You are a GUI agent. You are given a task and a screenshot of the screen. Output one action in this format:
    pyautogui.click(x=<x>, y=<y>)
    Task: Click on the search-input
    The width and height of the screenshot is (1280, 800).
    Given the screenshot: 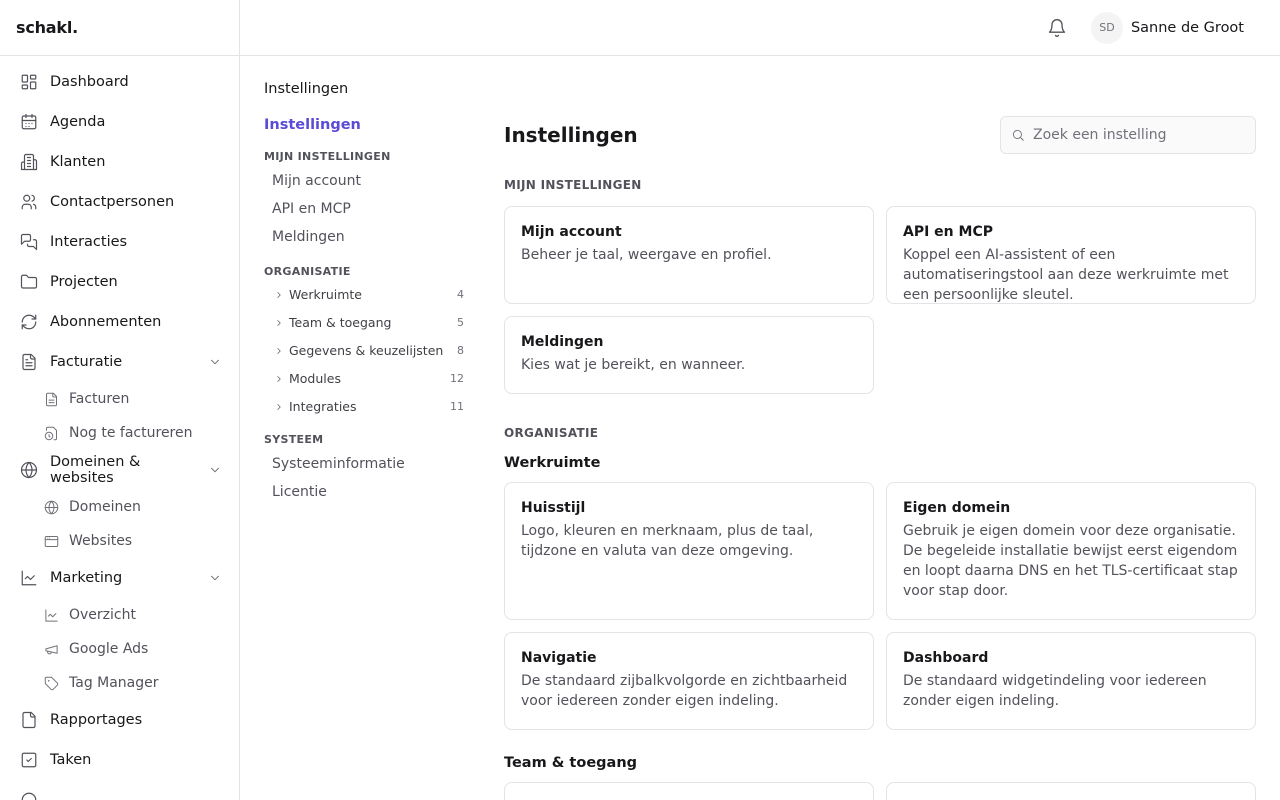 What is the action you would take?
    pyautogui.click(x=1138, y=135)
    